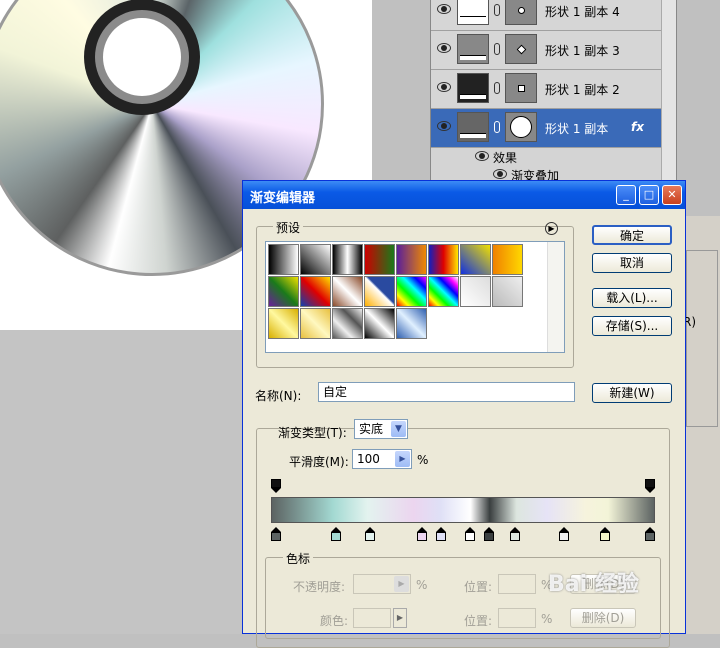 The image size is (720, 648). I want to click on name-field: 自定, so click(446, 392).